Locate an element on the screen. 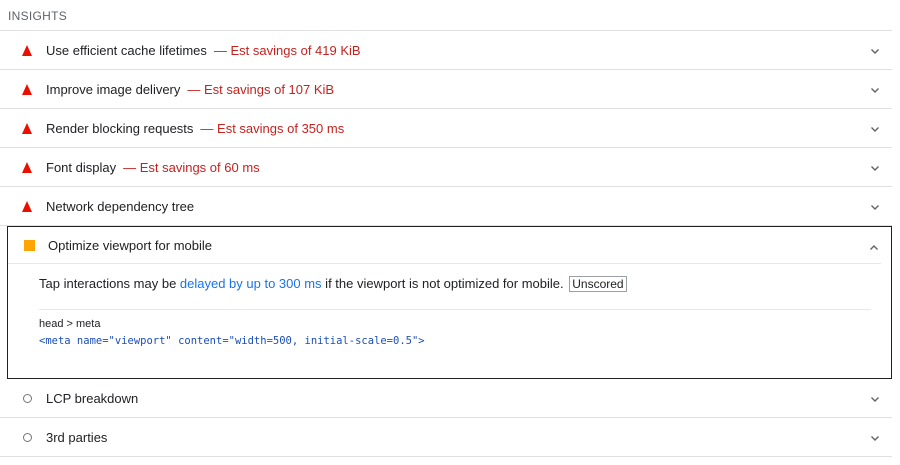 The width and height of the screenshot is (900, 465). description-link: delayed by up to 300 ms is located at coordinates (251, 283).